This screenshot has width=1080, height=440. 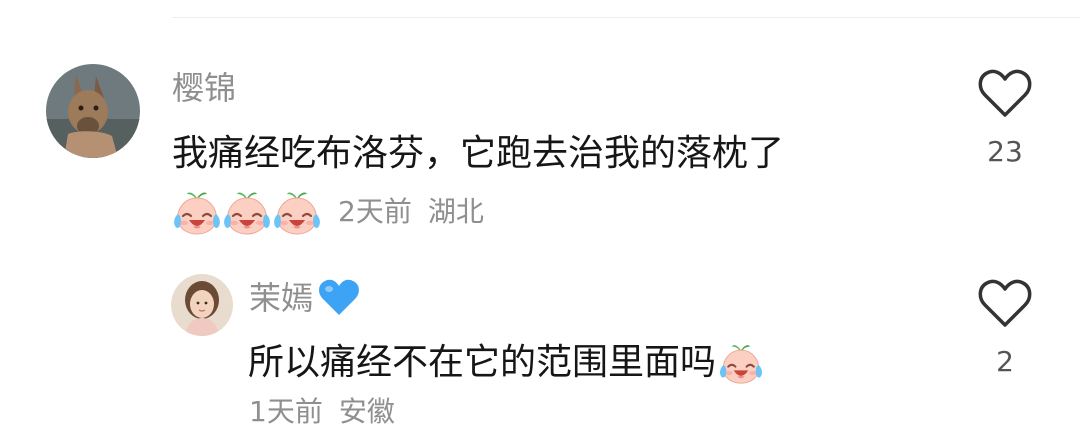 I want to click on comment-meta: 2天前 湖北, so click(x=328, y=212).